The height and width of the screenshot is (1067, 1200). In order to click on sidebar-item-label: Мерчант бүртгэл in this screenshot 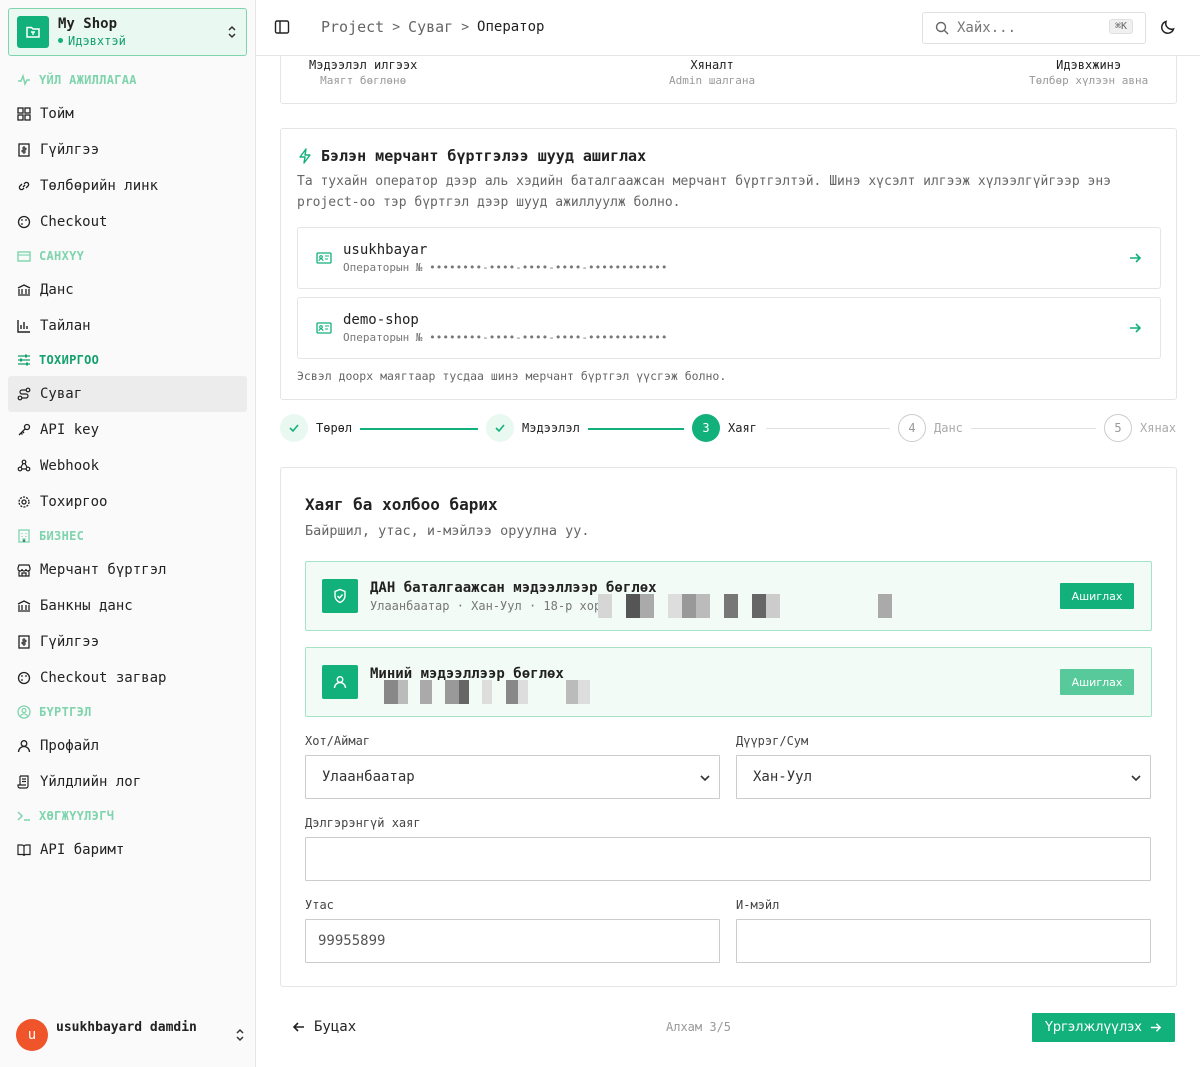, I will do `click(103, 570)`.